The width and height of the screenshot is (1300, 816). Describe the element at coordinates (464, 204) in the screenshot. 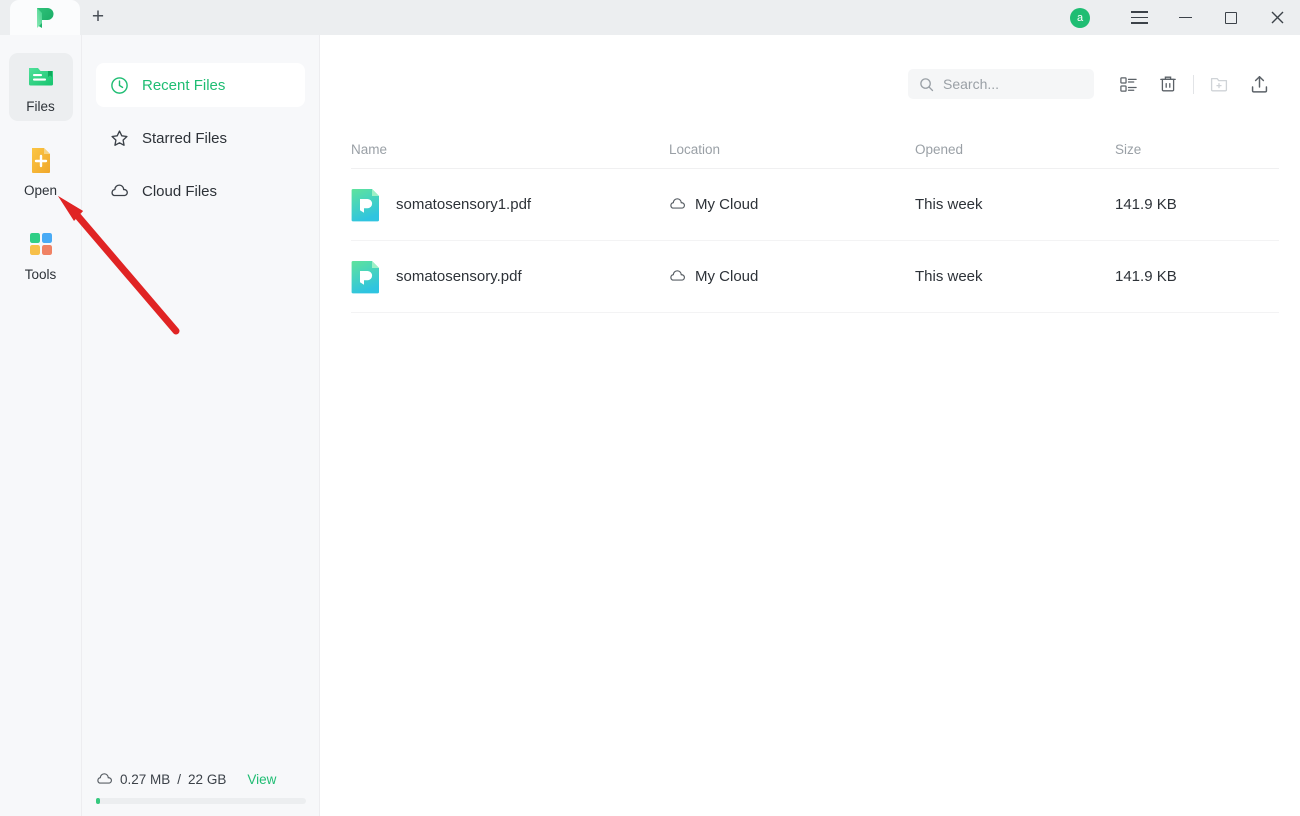

I see `file-name: somatosensory1.pdf` at that location.